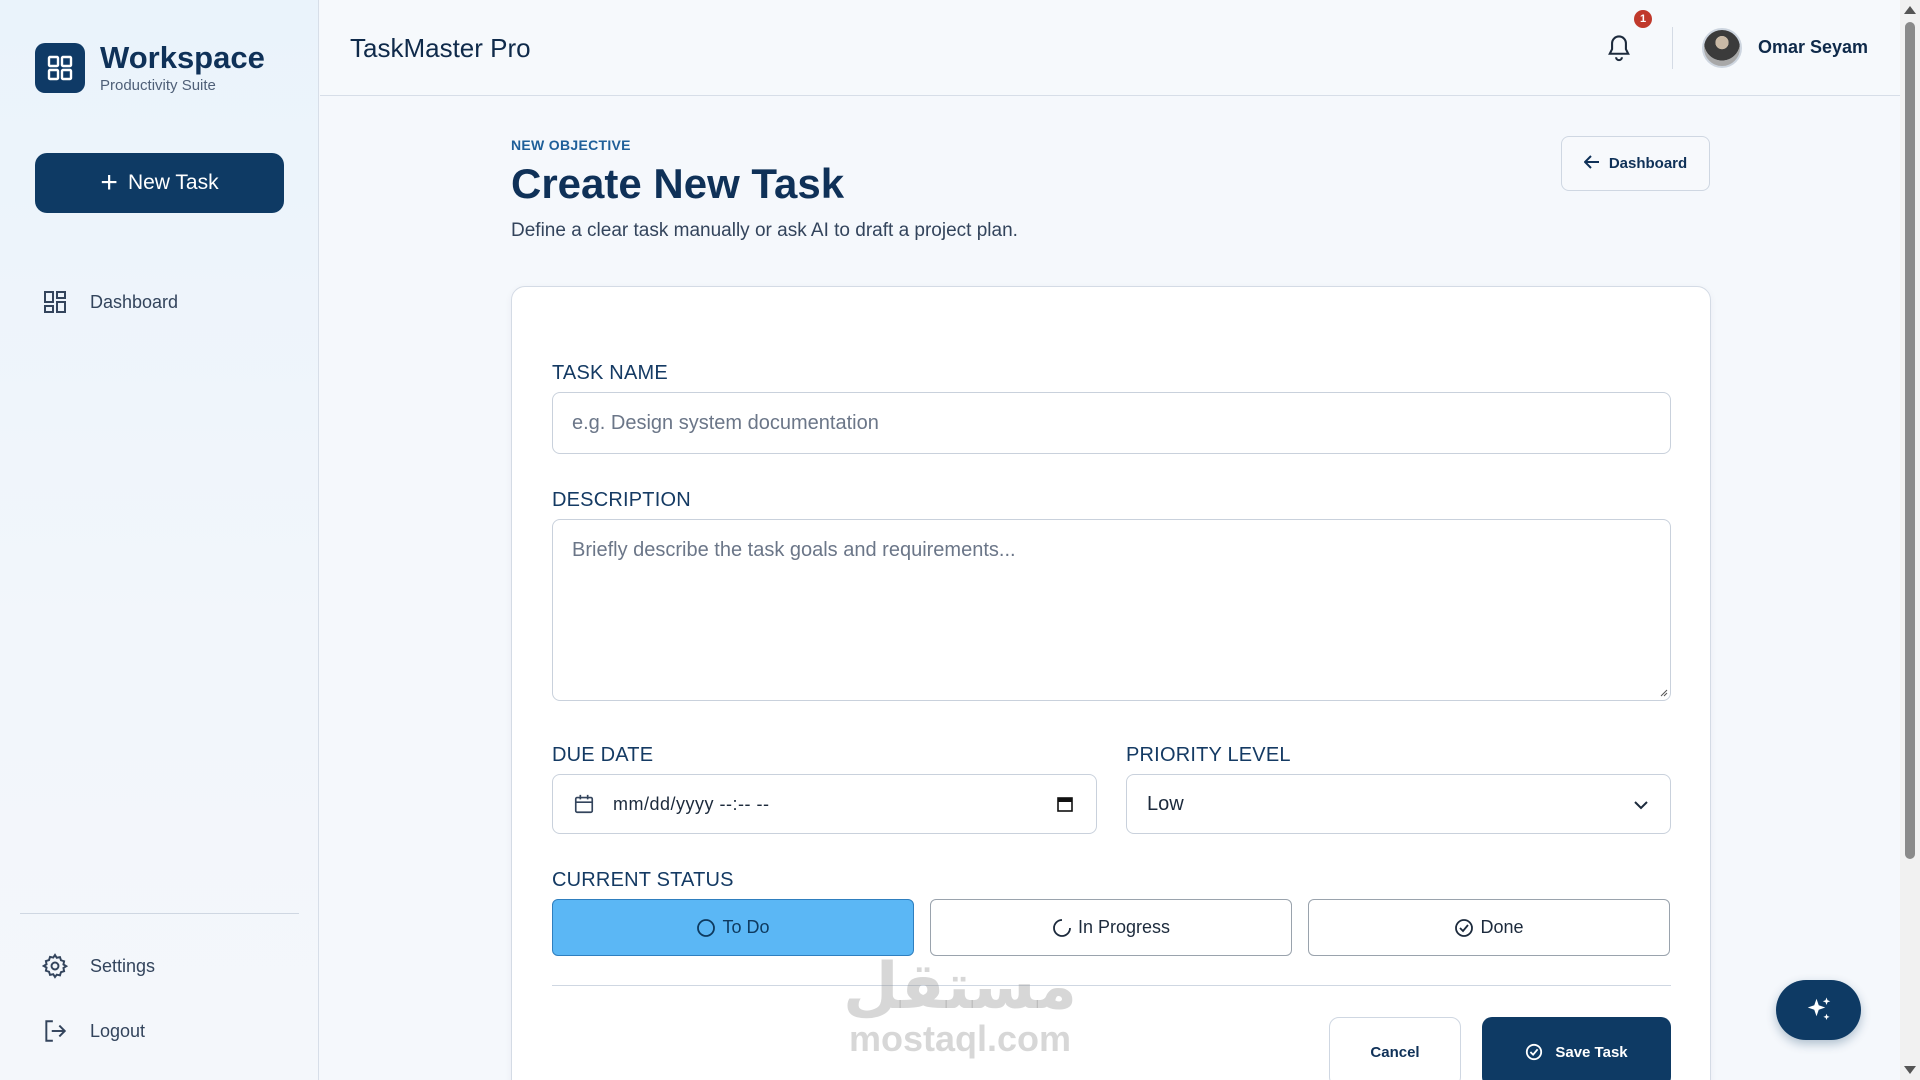 This screenshot has width=1920, height=1080. Describe the element at coordinates (1910, 10) in the screenshot. I see `scroll-up-icon` at that location.